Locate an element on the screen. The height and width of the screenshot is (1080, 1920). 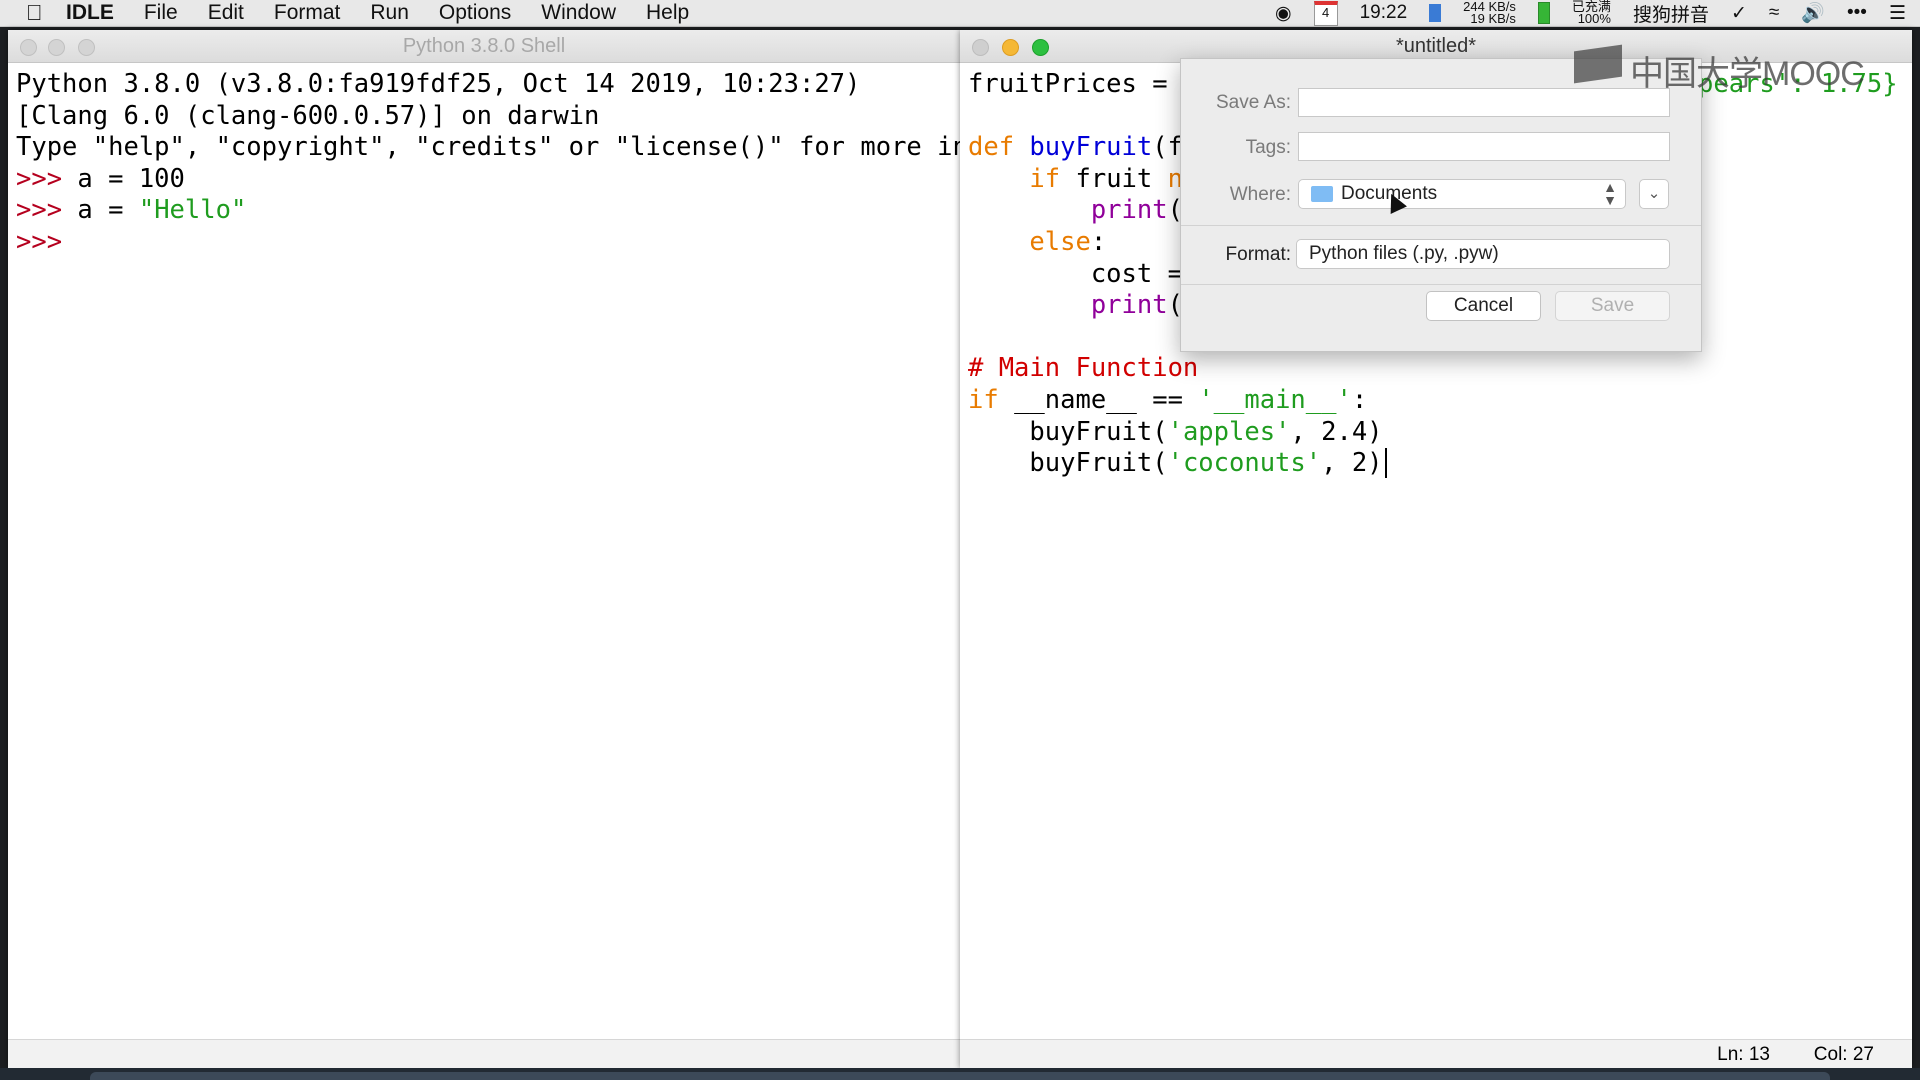
editor-title: *untitled* is located at coordinates (1436, 46).